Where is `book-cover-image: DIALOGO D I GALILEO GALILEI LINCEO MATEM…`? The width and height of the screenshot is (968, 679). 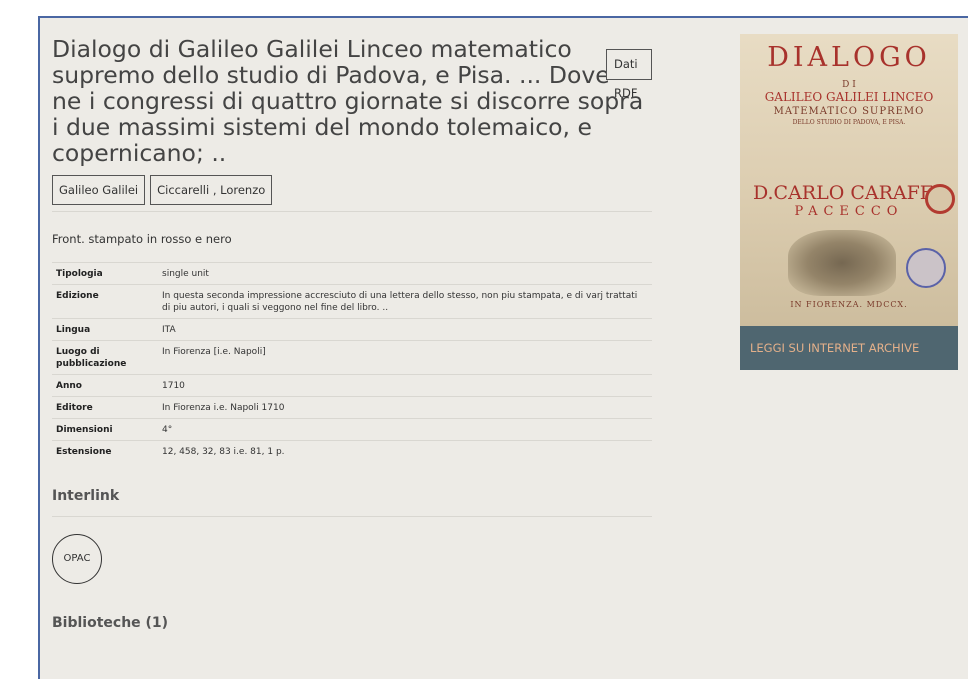
book-cover-image: DIALOGO D I GALILEO GALILEI LINCEO MATEM… is located at coordinates (849, 180).